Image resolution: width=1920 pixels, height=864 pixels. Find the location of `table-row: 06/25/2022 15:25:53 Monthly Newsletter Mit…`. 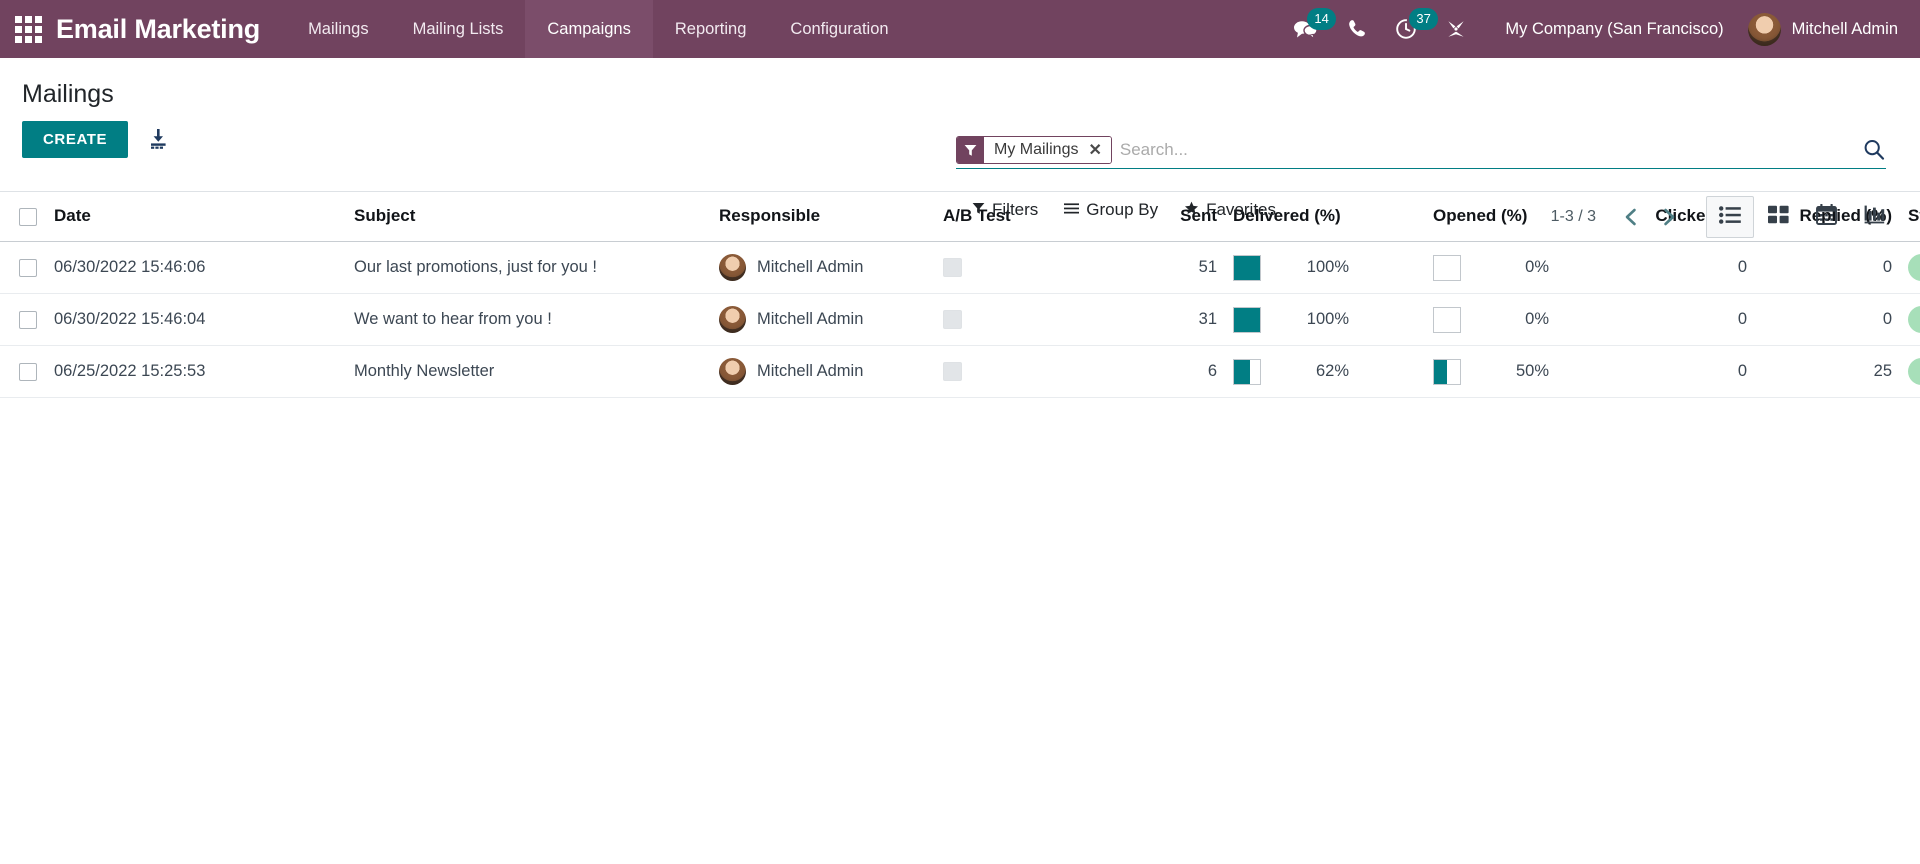

table-row: 06/25/2022 15:25:53 Monthly Newsletter Mit… is located at coordinates (960, 371).